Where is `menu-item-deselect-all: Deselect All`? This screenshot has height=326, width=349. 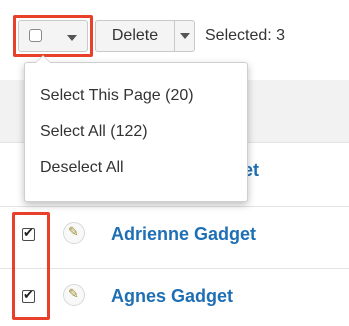 menu-item-deselect-all: Deselect All is located at coordinates (82, 168).